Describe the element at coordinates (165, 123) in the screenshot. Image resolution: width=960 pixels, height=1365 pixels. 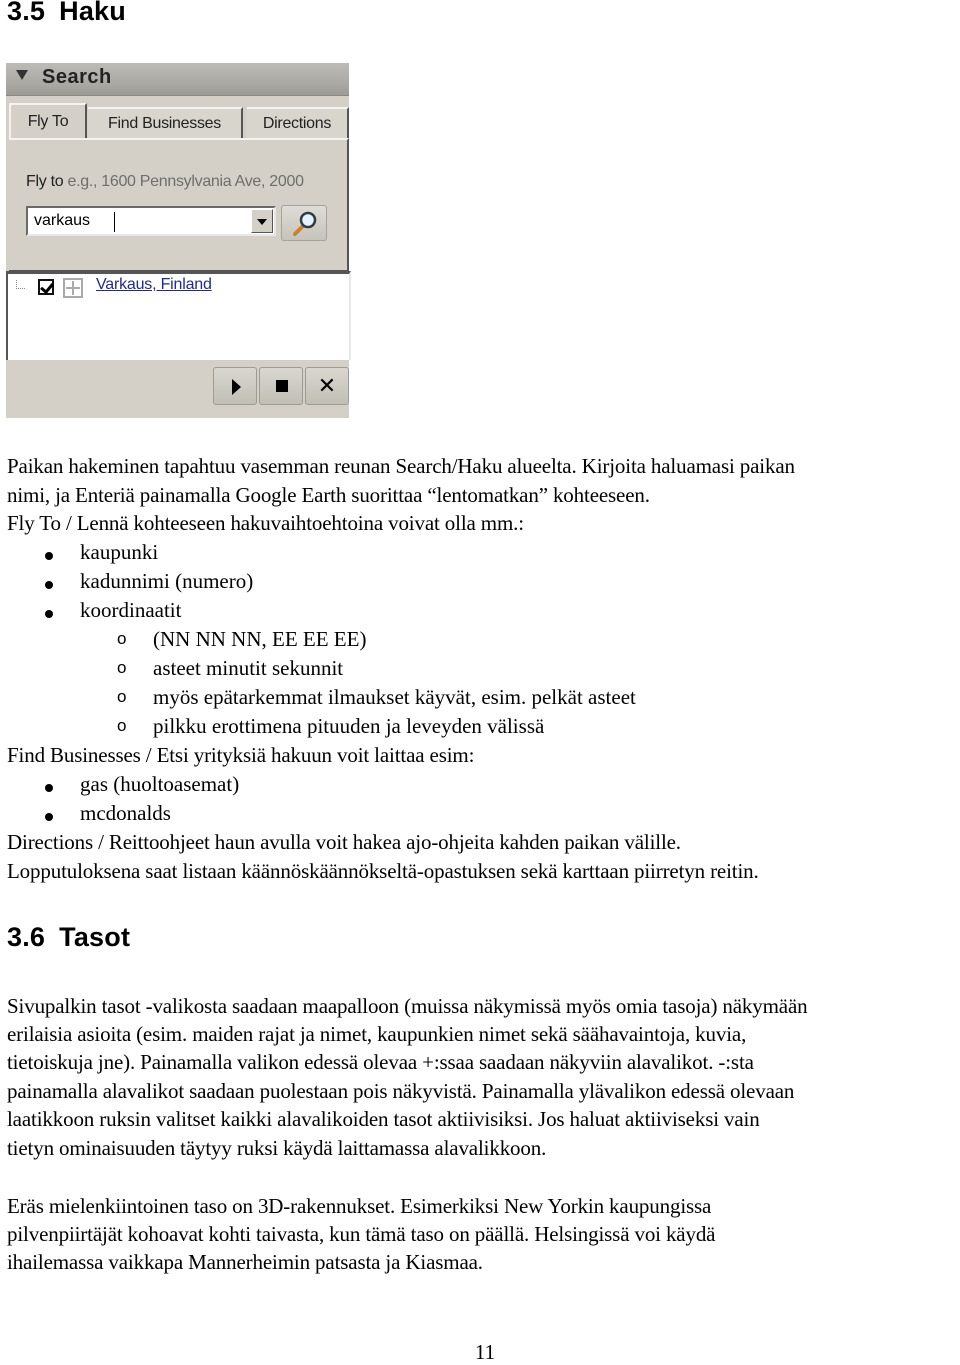
I see `tab-find-businesses: Find Businesses` at that location.